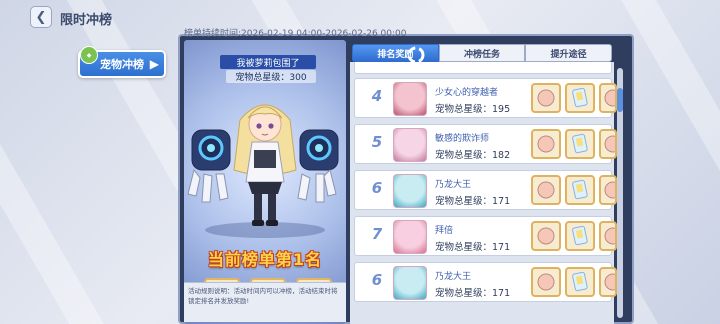 Image resolution: width=720 pixels, height=324 pixels. I want to click on scrollbar-thumb, so click(620, 100).